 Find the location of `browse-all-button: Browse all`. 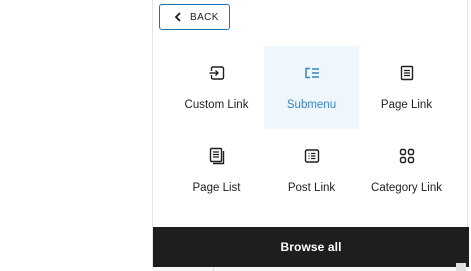

browse-all-button: Browse all is located at coordinates (311, 247).